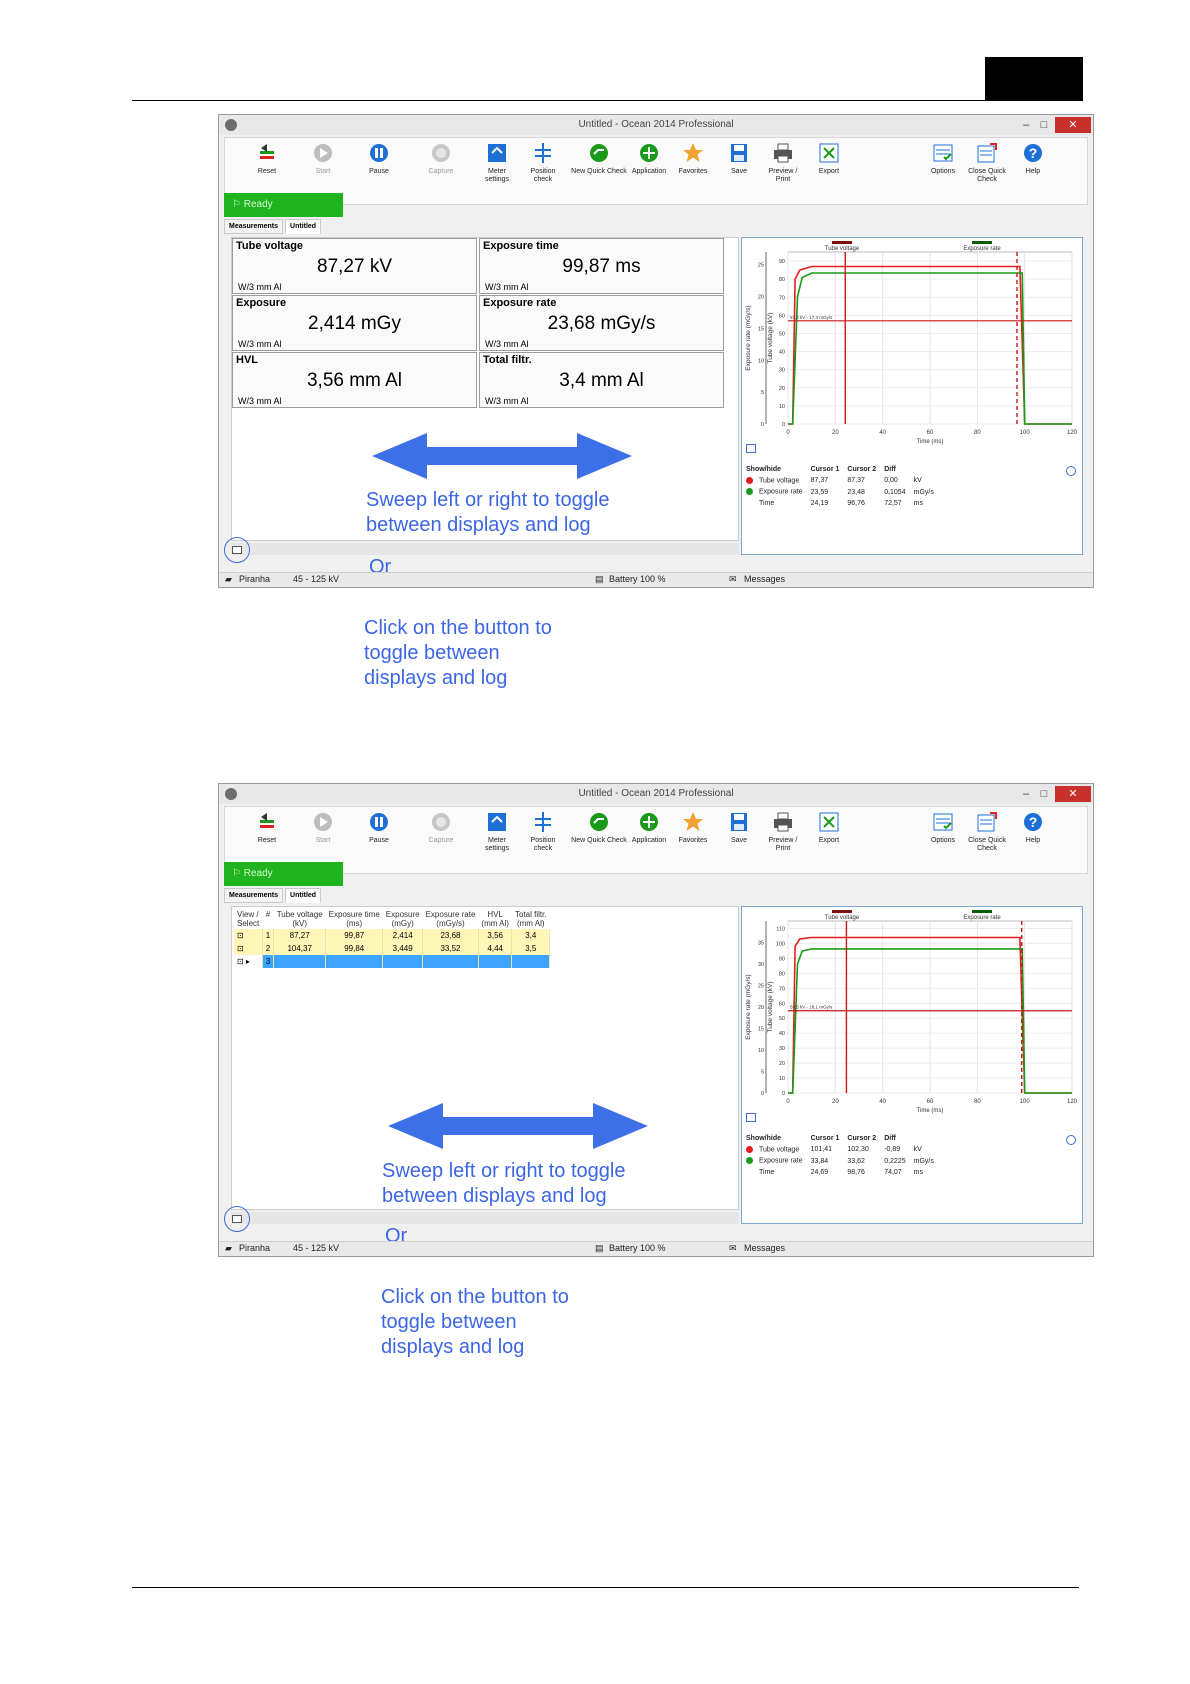 This screenshot has width=1190, height=1684. I want to click on toggle-log-button, so click(237, 550).